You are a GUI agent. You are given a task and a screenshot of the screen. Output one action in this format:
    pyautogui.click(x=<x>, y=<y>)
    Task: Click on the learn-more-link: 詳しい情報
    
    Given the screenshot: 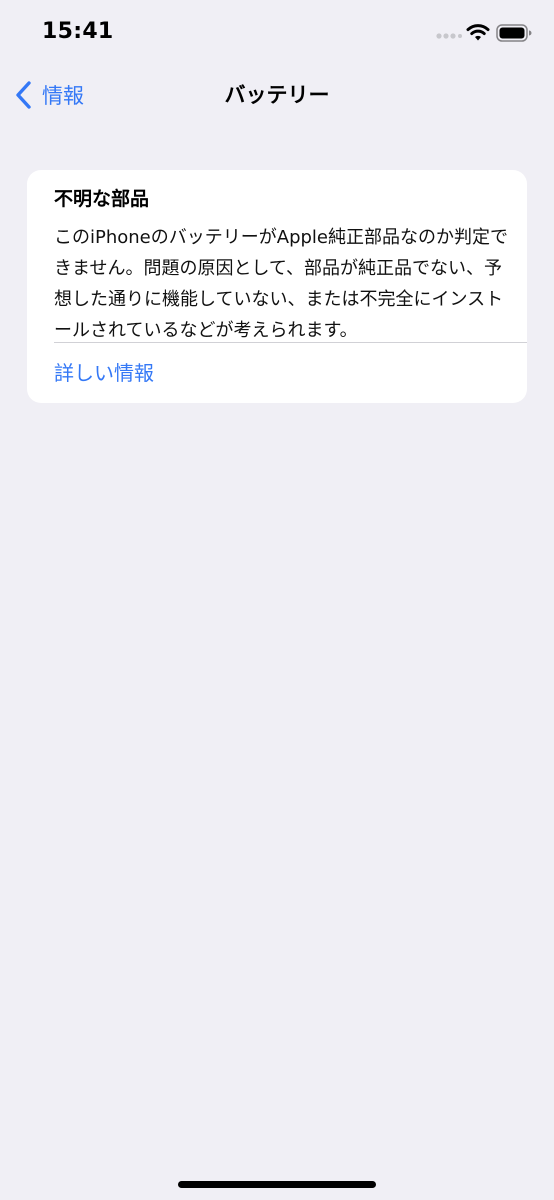 What is the action you would take?
    pyautogui.click(x=104, y=373)
    